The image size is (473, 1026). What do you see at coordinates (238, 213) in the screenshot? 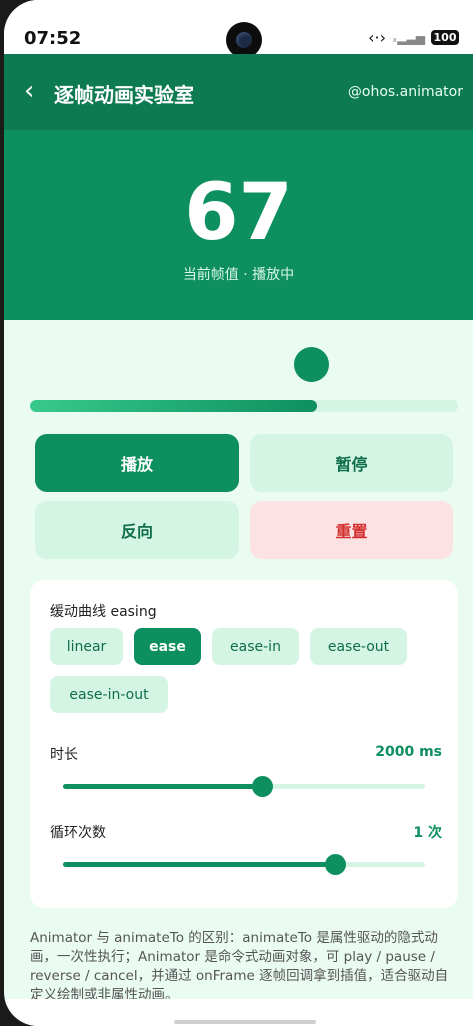
I see `frame-value: 67` at bounding box center [238, 213].